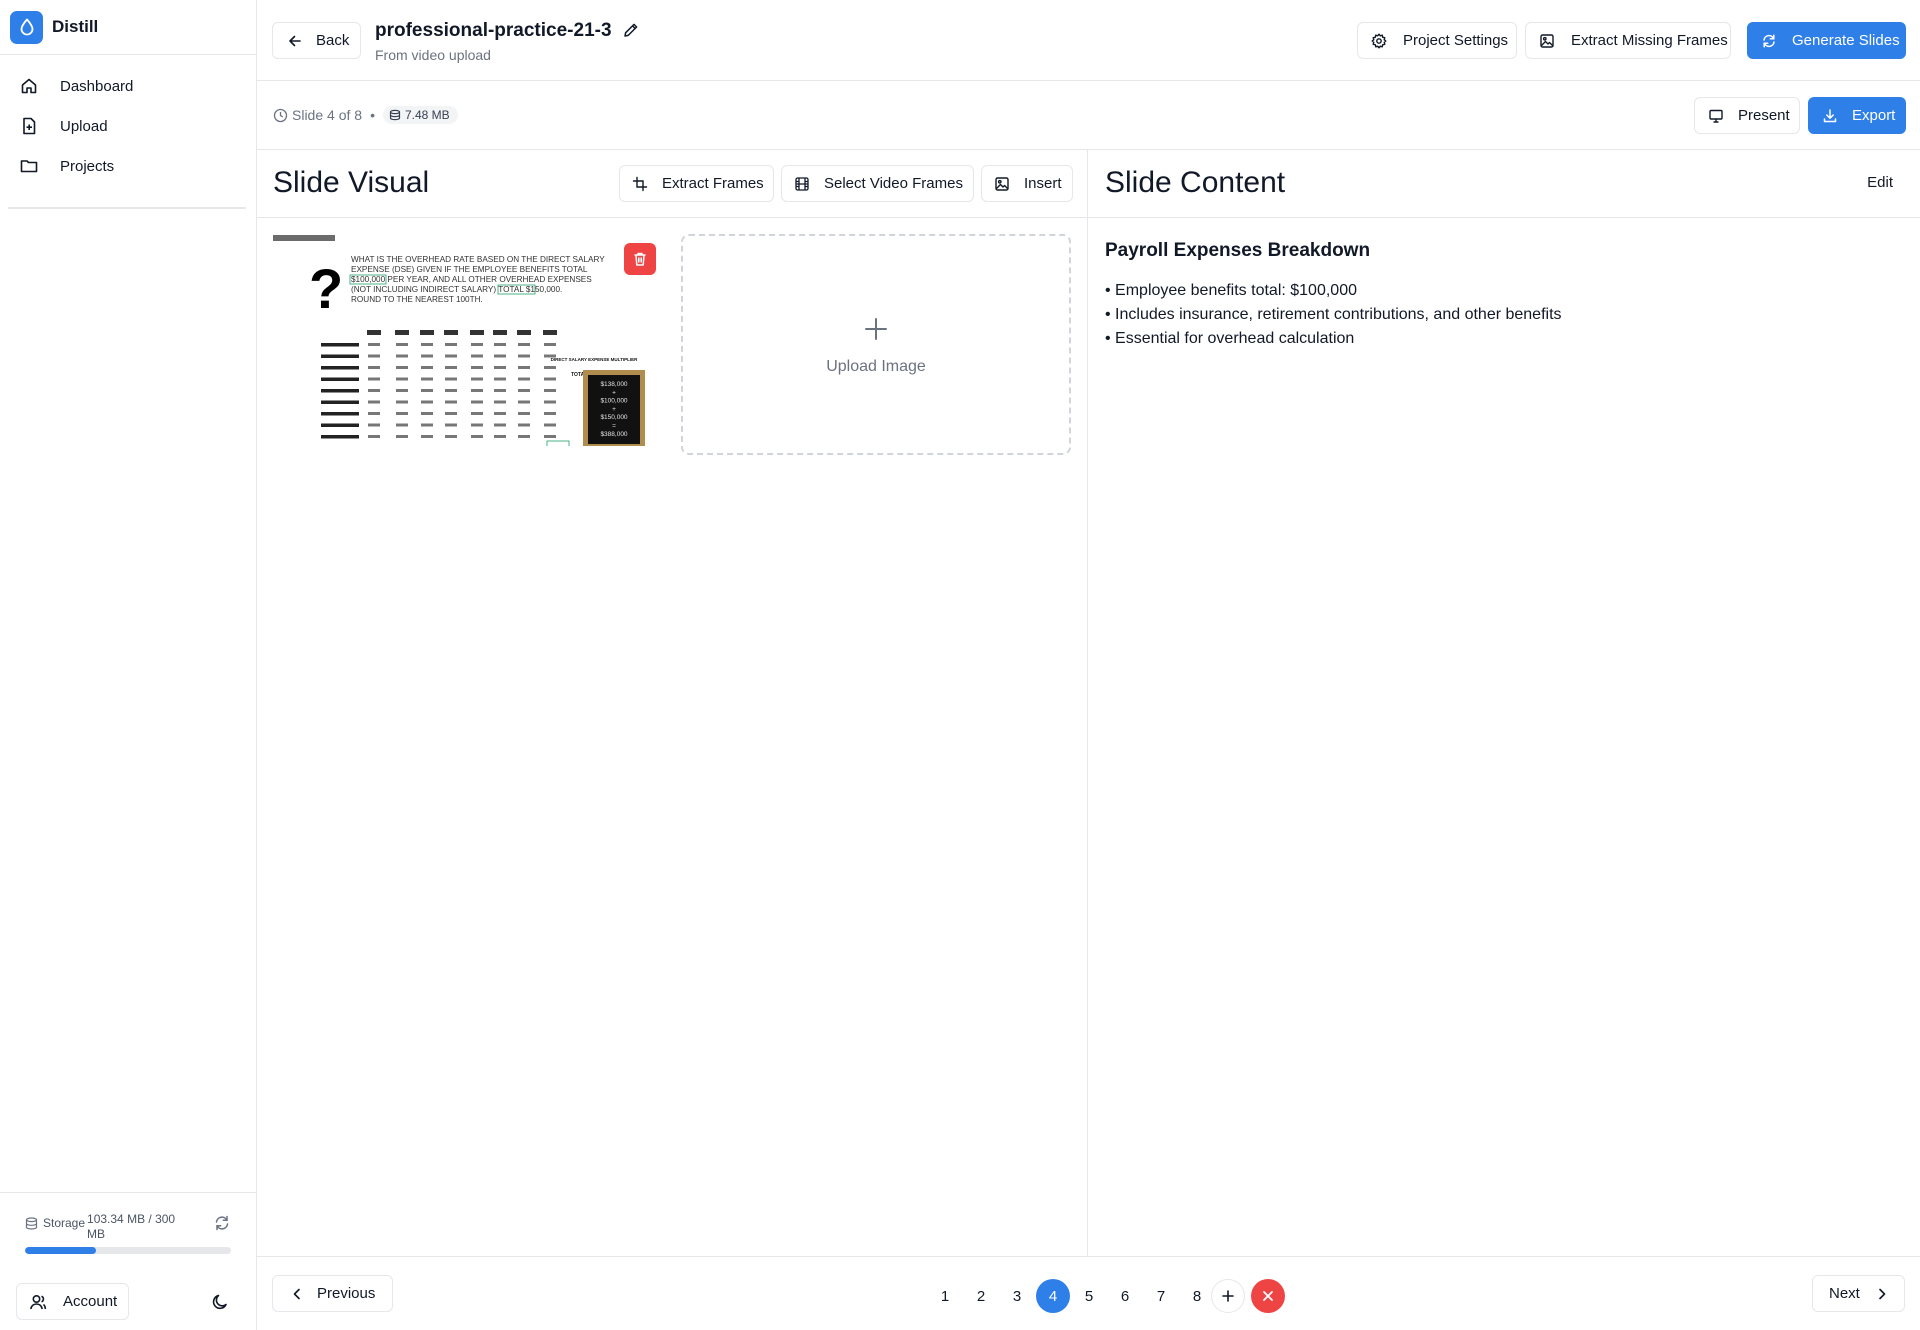  Describe the element at coordinates (1017, 1296) in the screenshot. I see `page-number-3: 3` at that location.